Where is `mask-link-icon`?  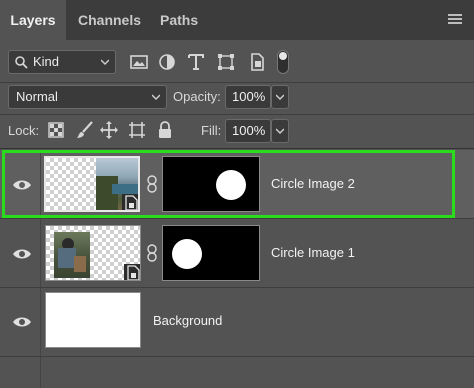 mask-link-icon is located at coordinates (152, 253).